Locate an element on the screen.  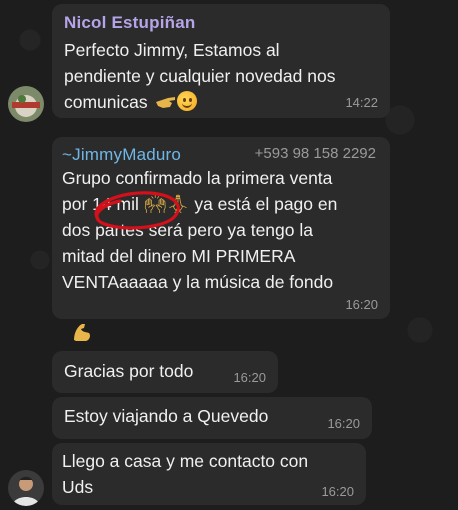
message-text: Estoy viajando a Quevedo is located at coordinates (166, 416).